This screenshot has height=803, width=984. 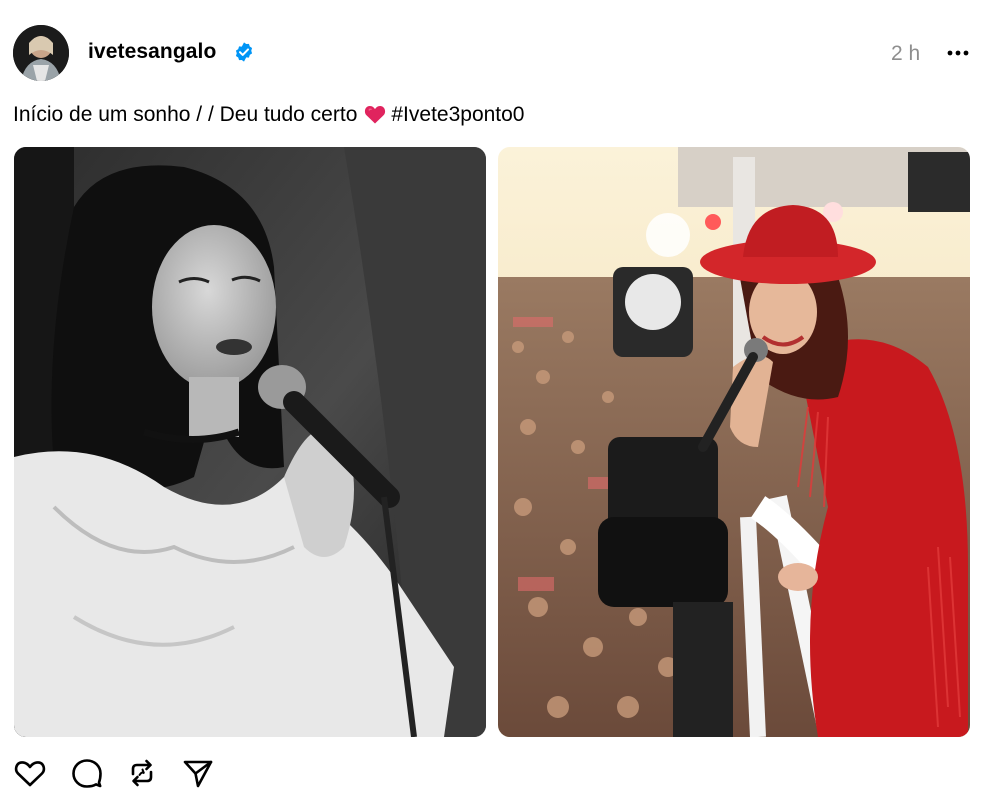 What do you see at coordinates (492, 50) in the screenshot?
I see `post-header: ivetesangalo 2 h` at bounding box center [492, 50].